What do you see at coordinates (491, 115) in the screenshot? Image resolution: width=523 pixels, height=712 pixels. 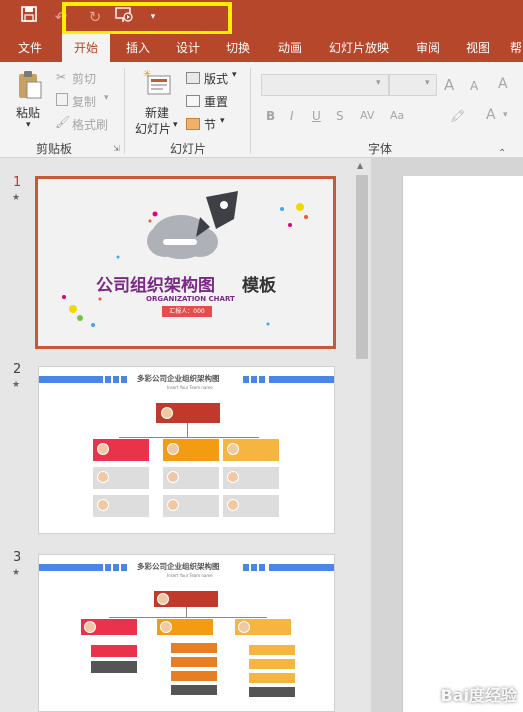 I see `font-color-button: A` at bounding box center [491, 115].